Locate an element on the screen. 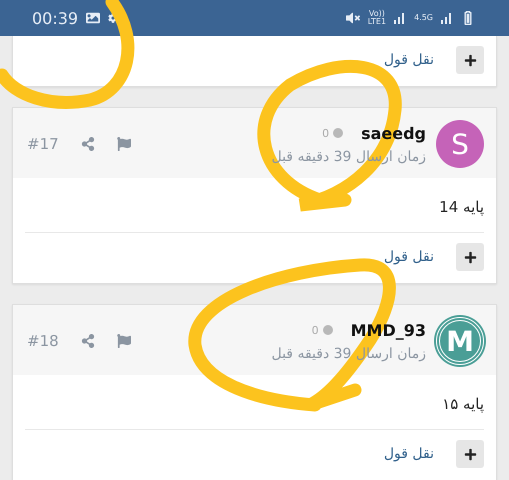 This screenshot has width=509, height=480. user-avatar: S is located at coordinates (460, 144).